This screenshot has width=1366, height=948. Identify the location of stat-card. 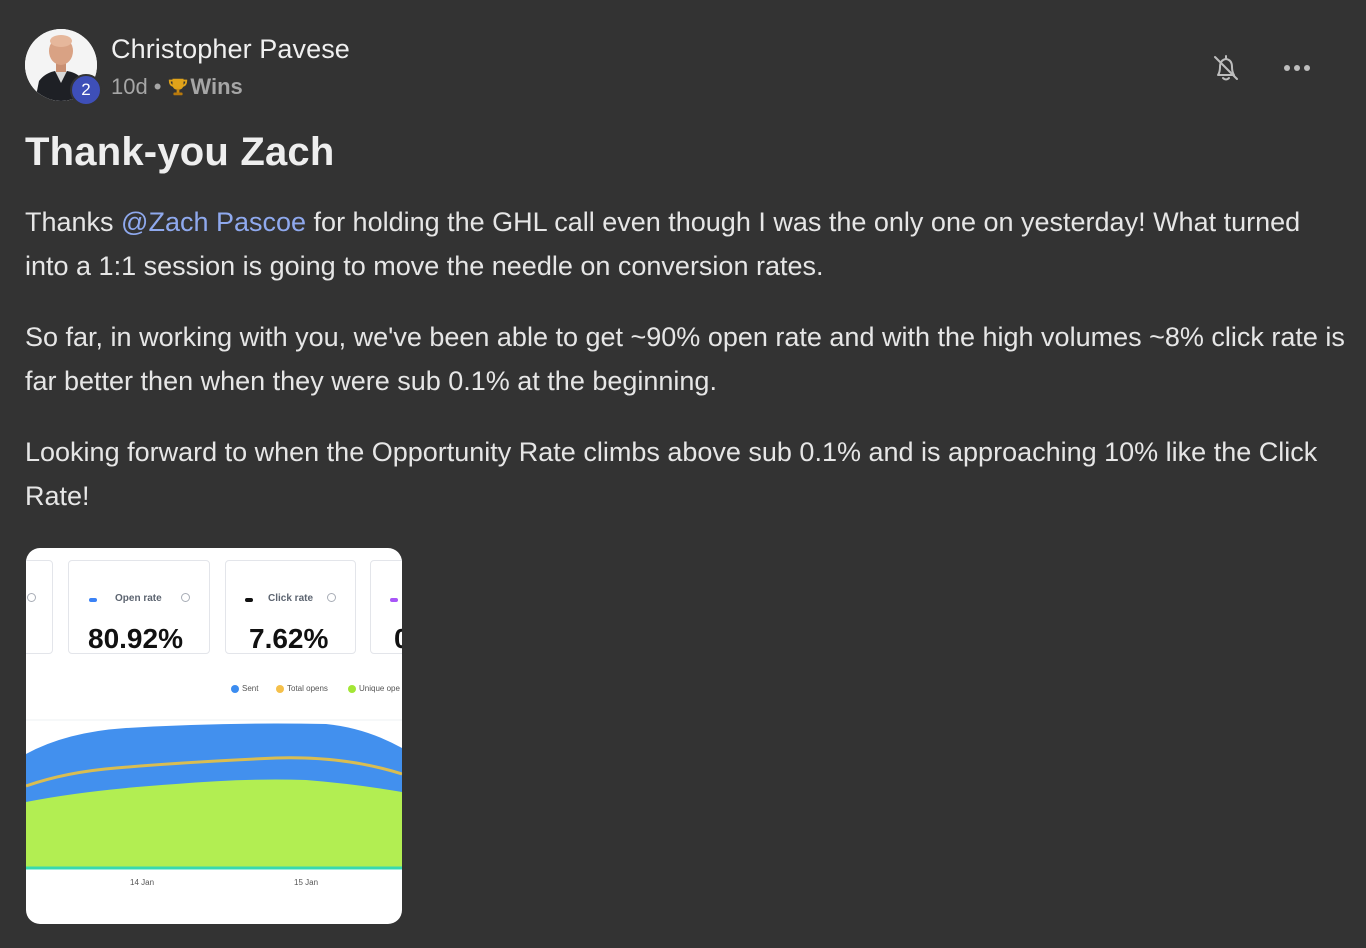
(39, 607).